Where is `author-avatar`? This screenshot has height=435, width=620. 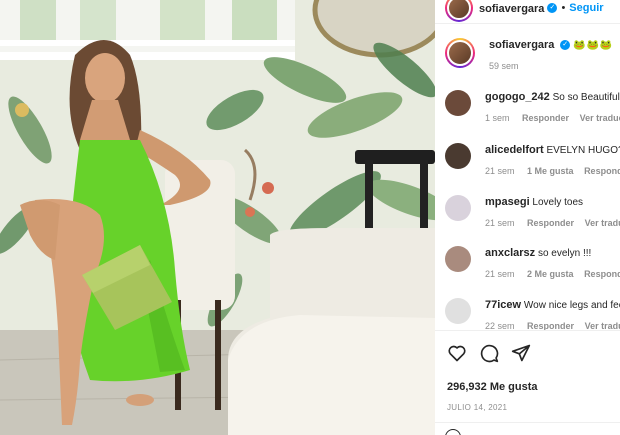 author-avatar is located at coordinates (459, 11).